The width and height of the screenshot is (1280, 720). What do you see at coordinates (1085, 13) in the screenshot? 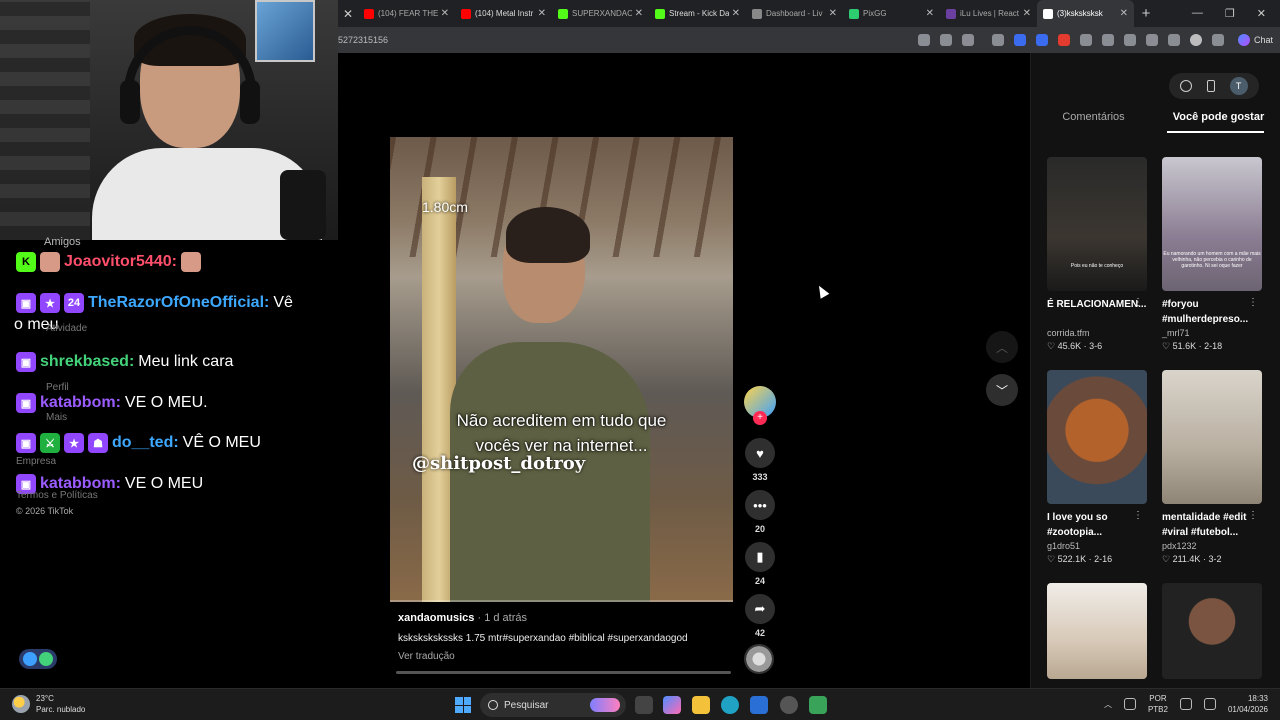
I see `browser-tab: (3)ksksksksk ✕` at bounding box center [1085, 13].